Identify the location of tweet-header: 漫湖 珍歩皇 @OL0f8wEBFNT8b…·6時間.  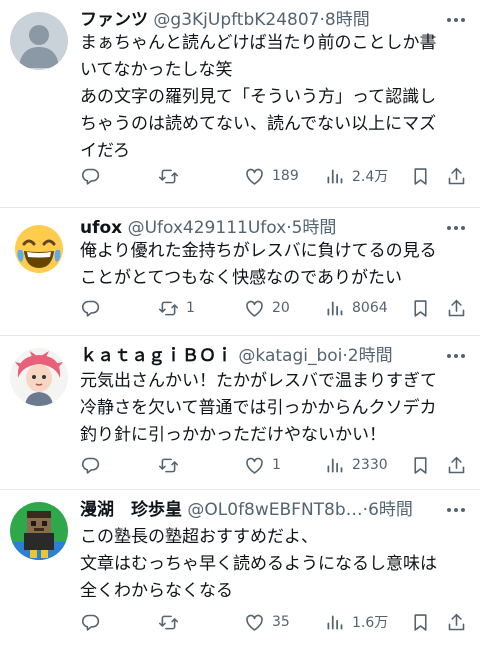
(258, 510).